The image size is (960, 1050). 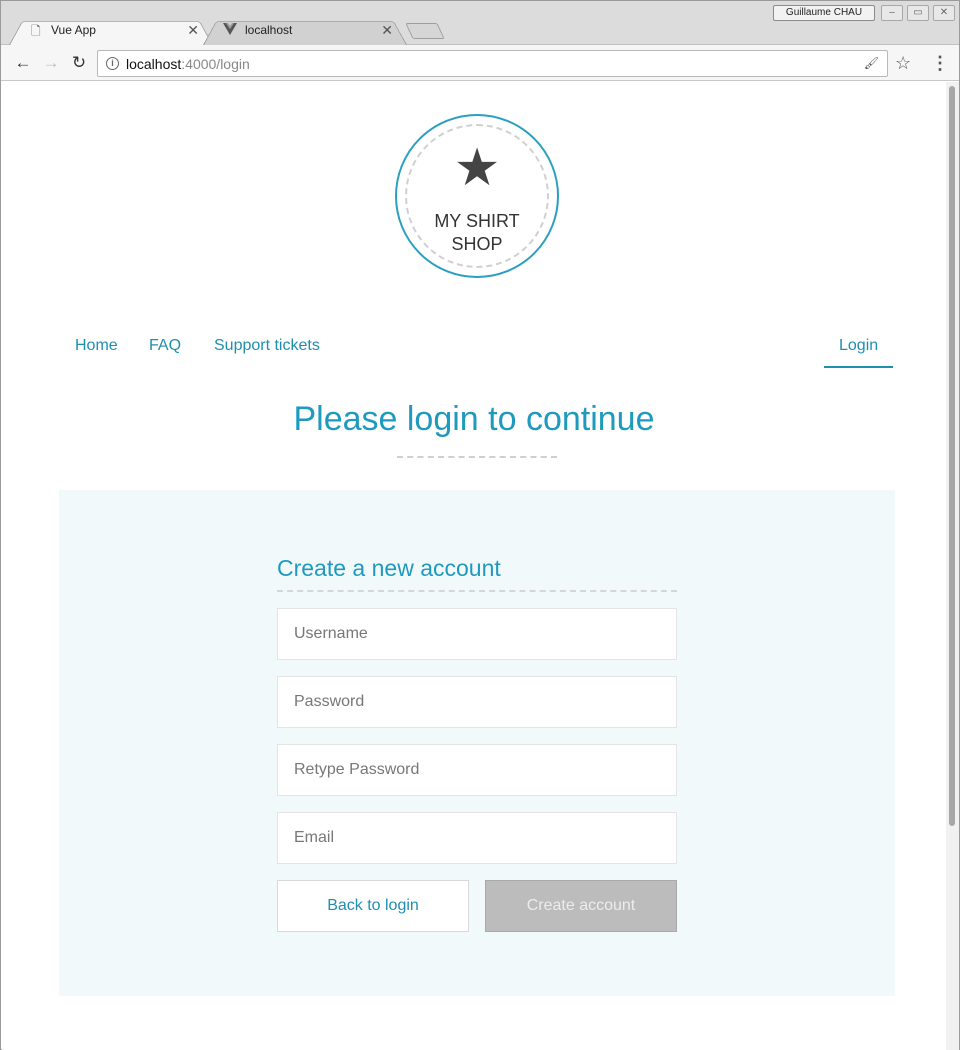 I want to click on reload-icon: ↻, so click(x=79, y=63).